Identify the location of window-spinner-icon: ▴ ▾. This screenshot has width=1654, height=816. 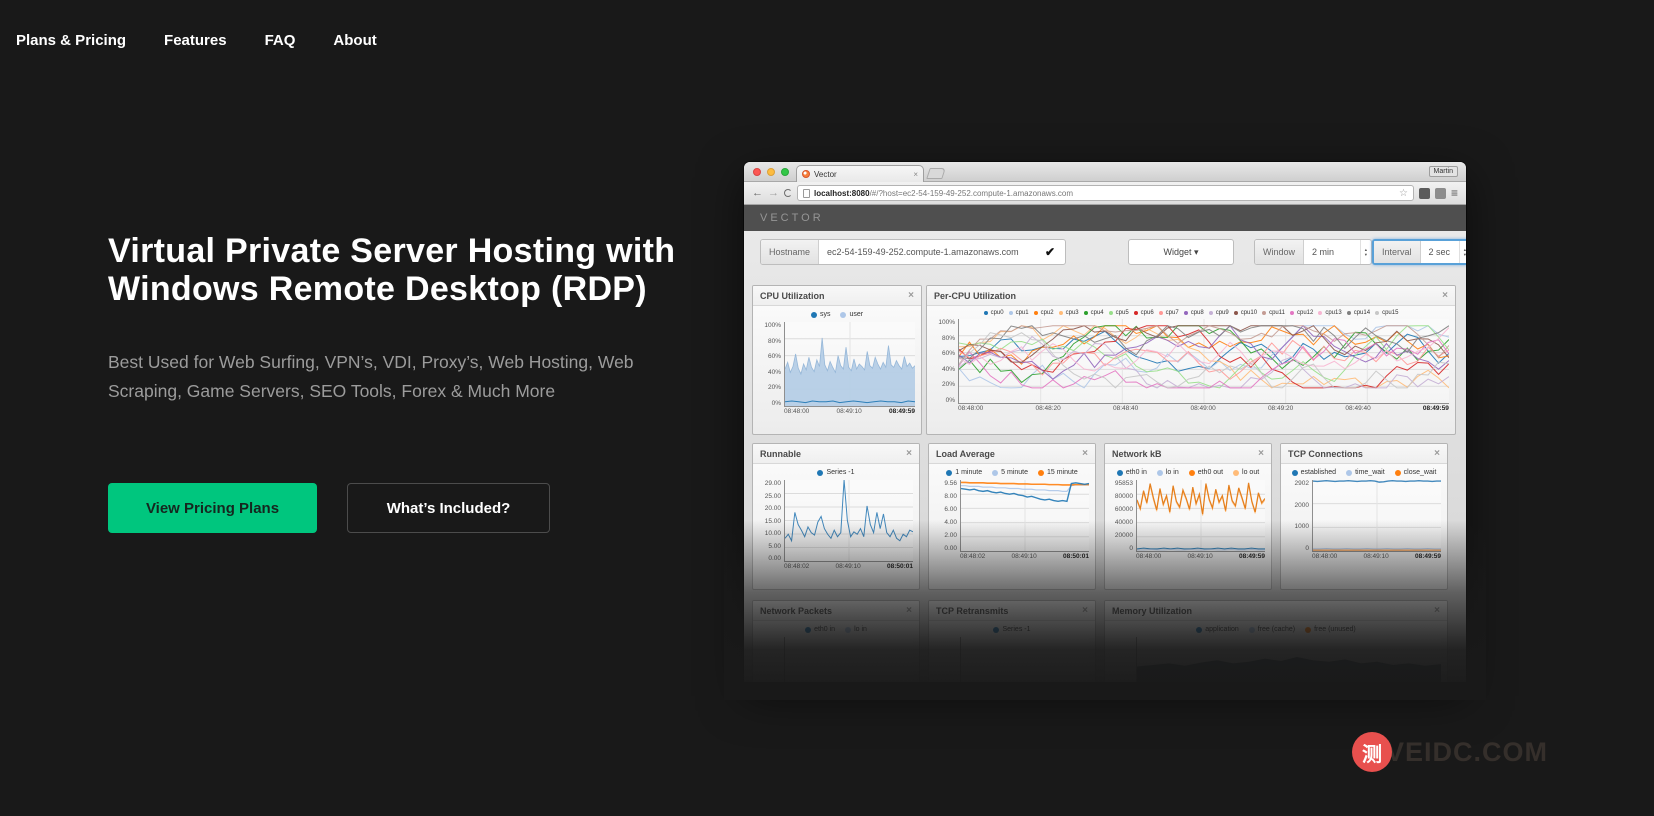
(1365, 252).